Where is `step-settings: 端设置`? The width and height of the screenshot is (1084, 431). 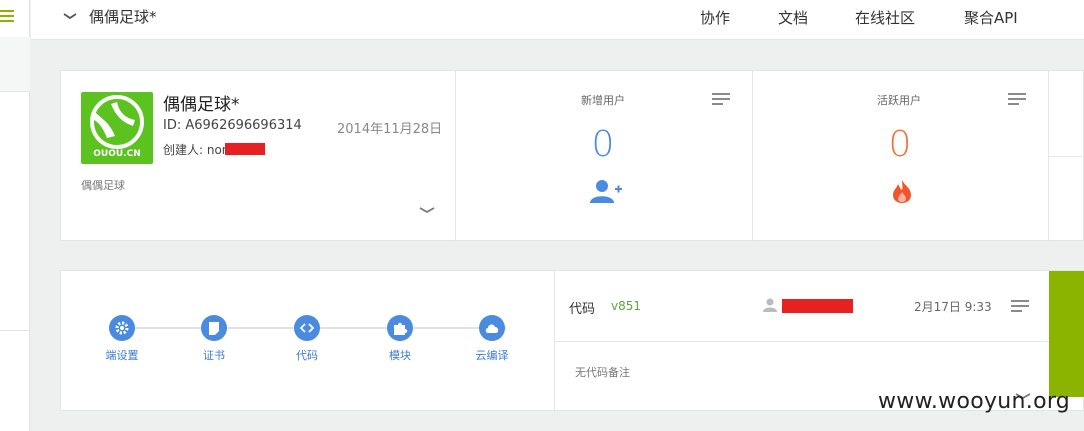 step-settings: 端设置 is located at coordinates (122, 339).